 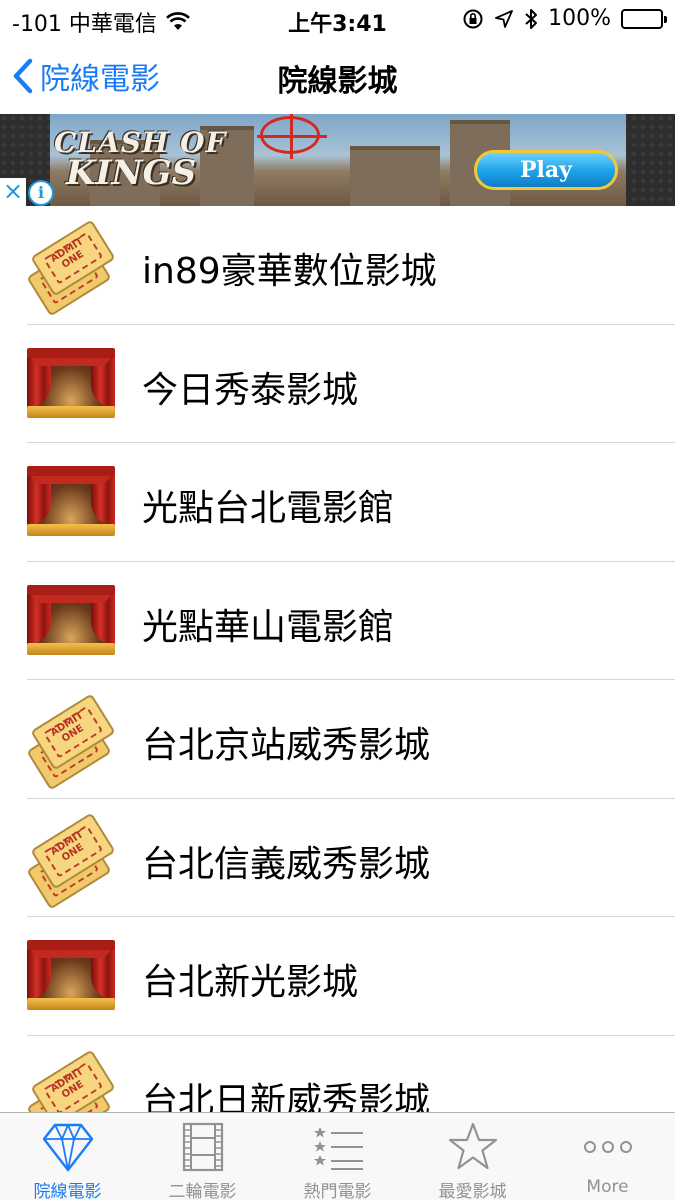 I want to click on tab-more: More, so click(x=607, y=1156).